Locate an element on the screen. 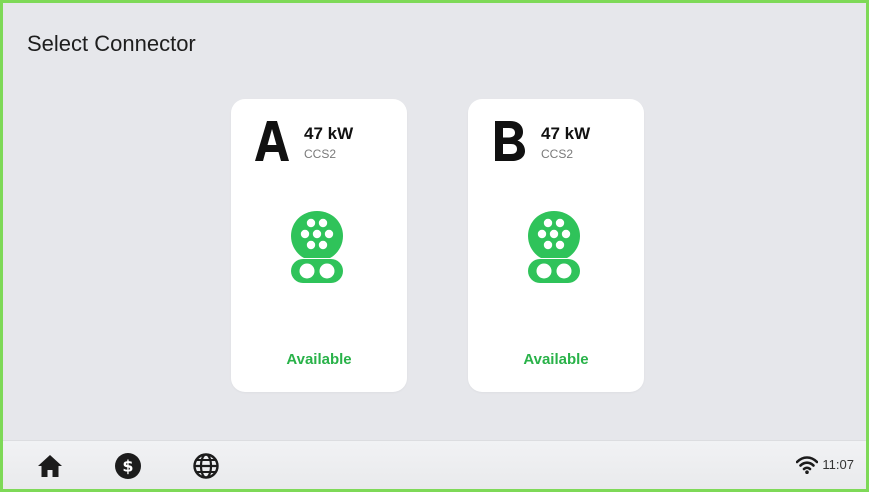 This screenshot has height=492, width=869. connector-letter-b is located at coordinates (510, 141).